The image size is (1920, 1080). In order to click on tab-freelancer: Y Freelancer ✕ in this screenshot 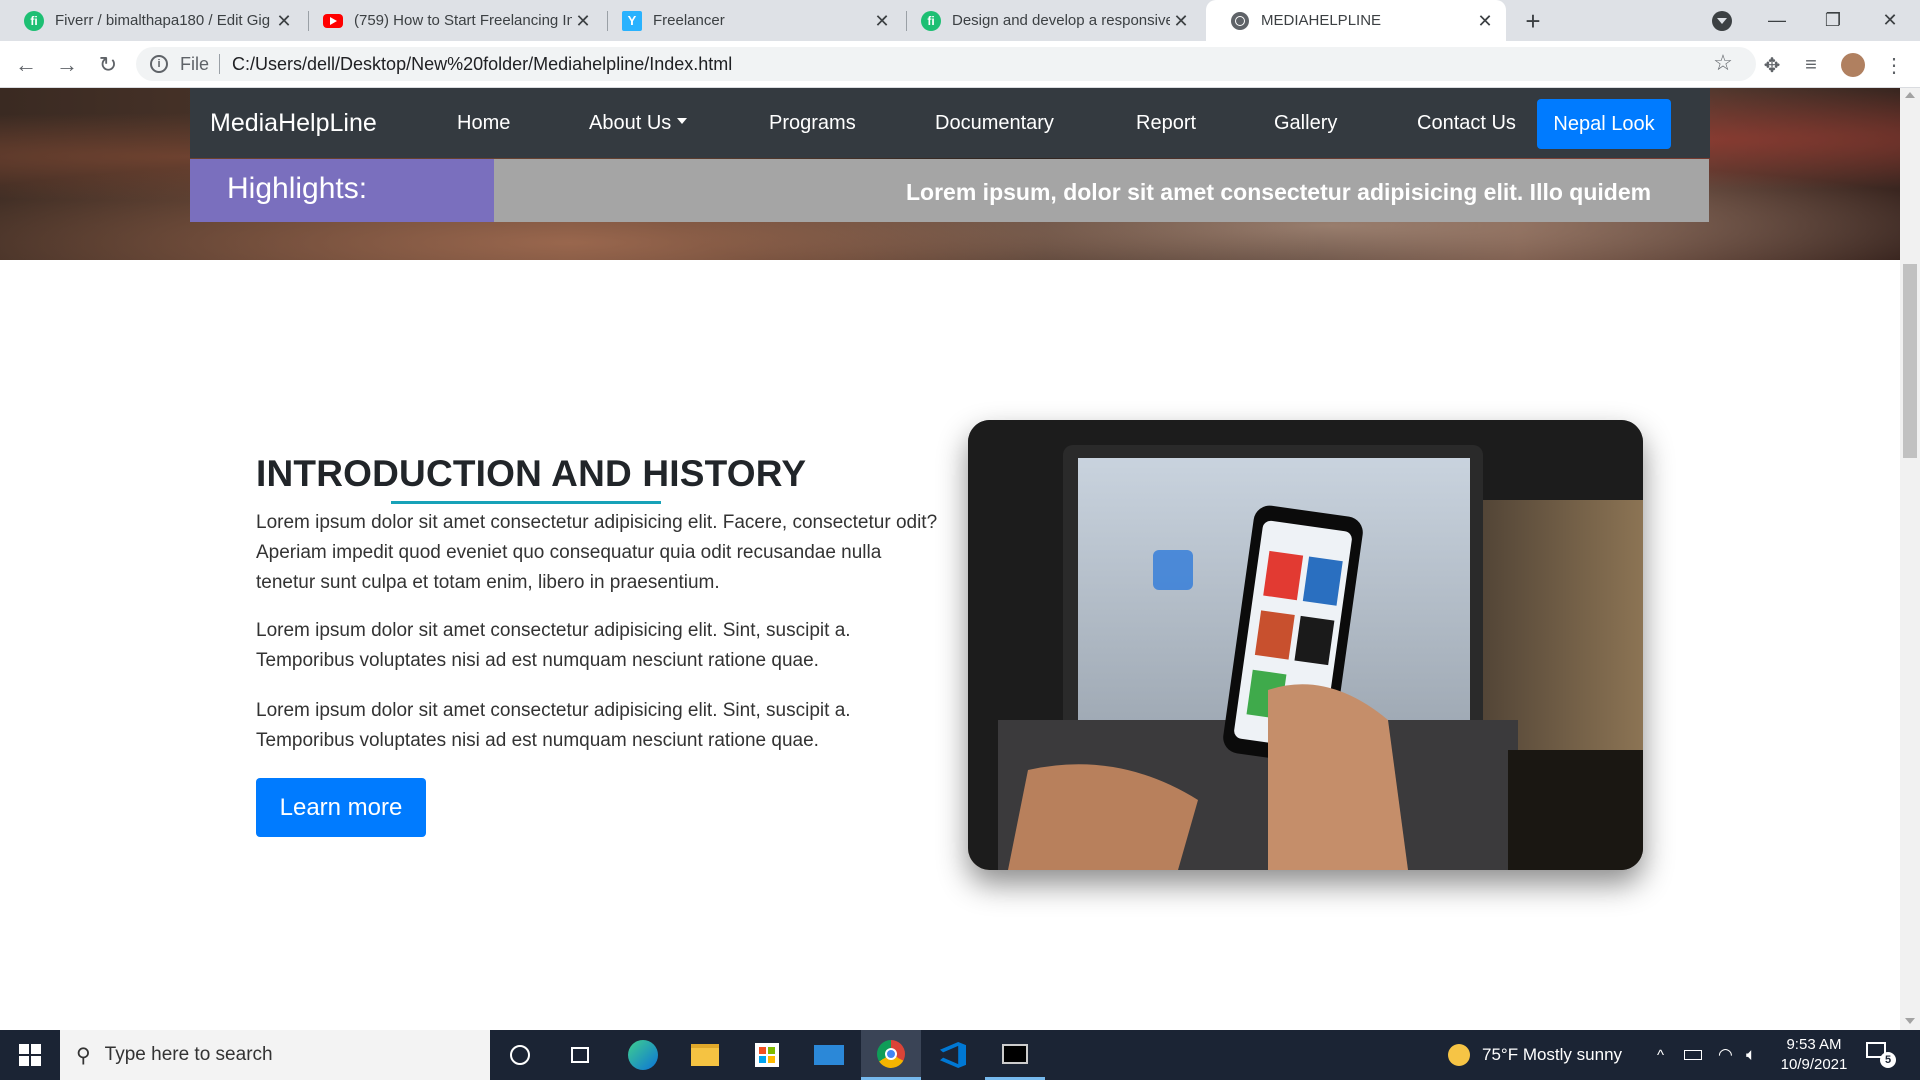, I will do `click(750, 20)`.